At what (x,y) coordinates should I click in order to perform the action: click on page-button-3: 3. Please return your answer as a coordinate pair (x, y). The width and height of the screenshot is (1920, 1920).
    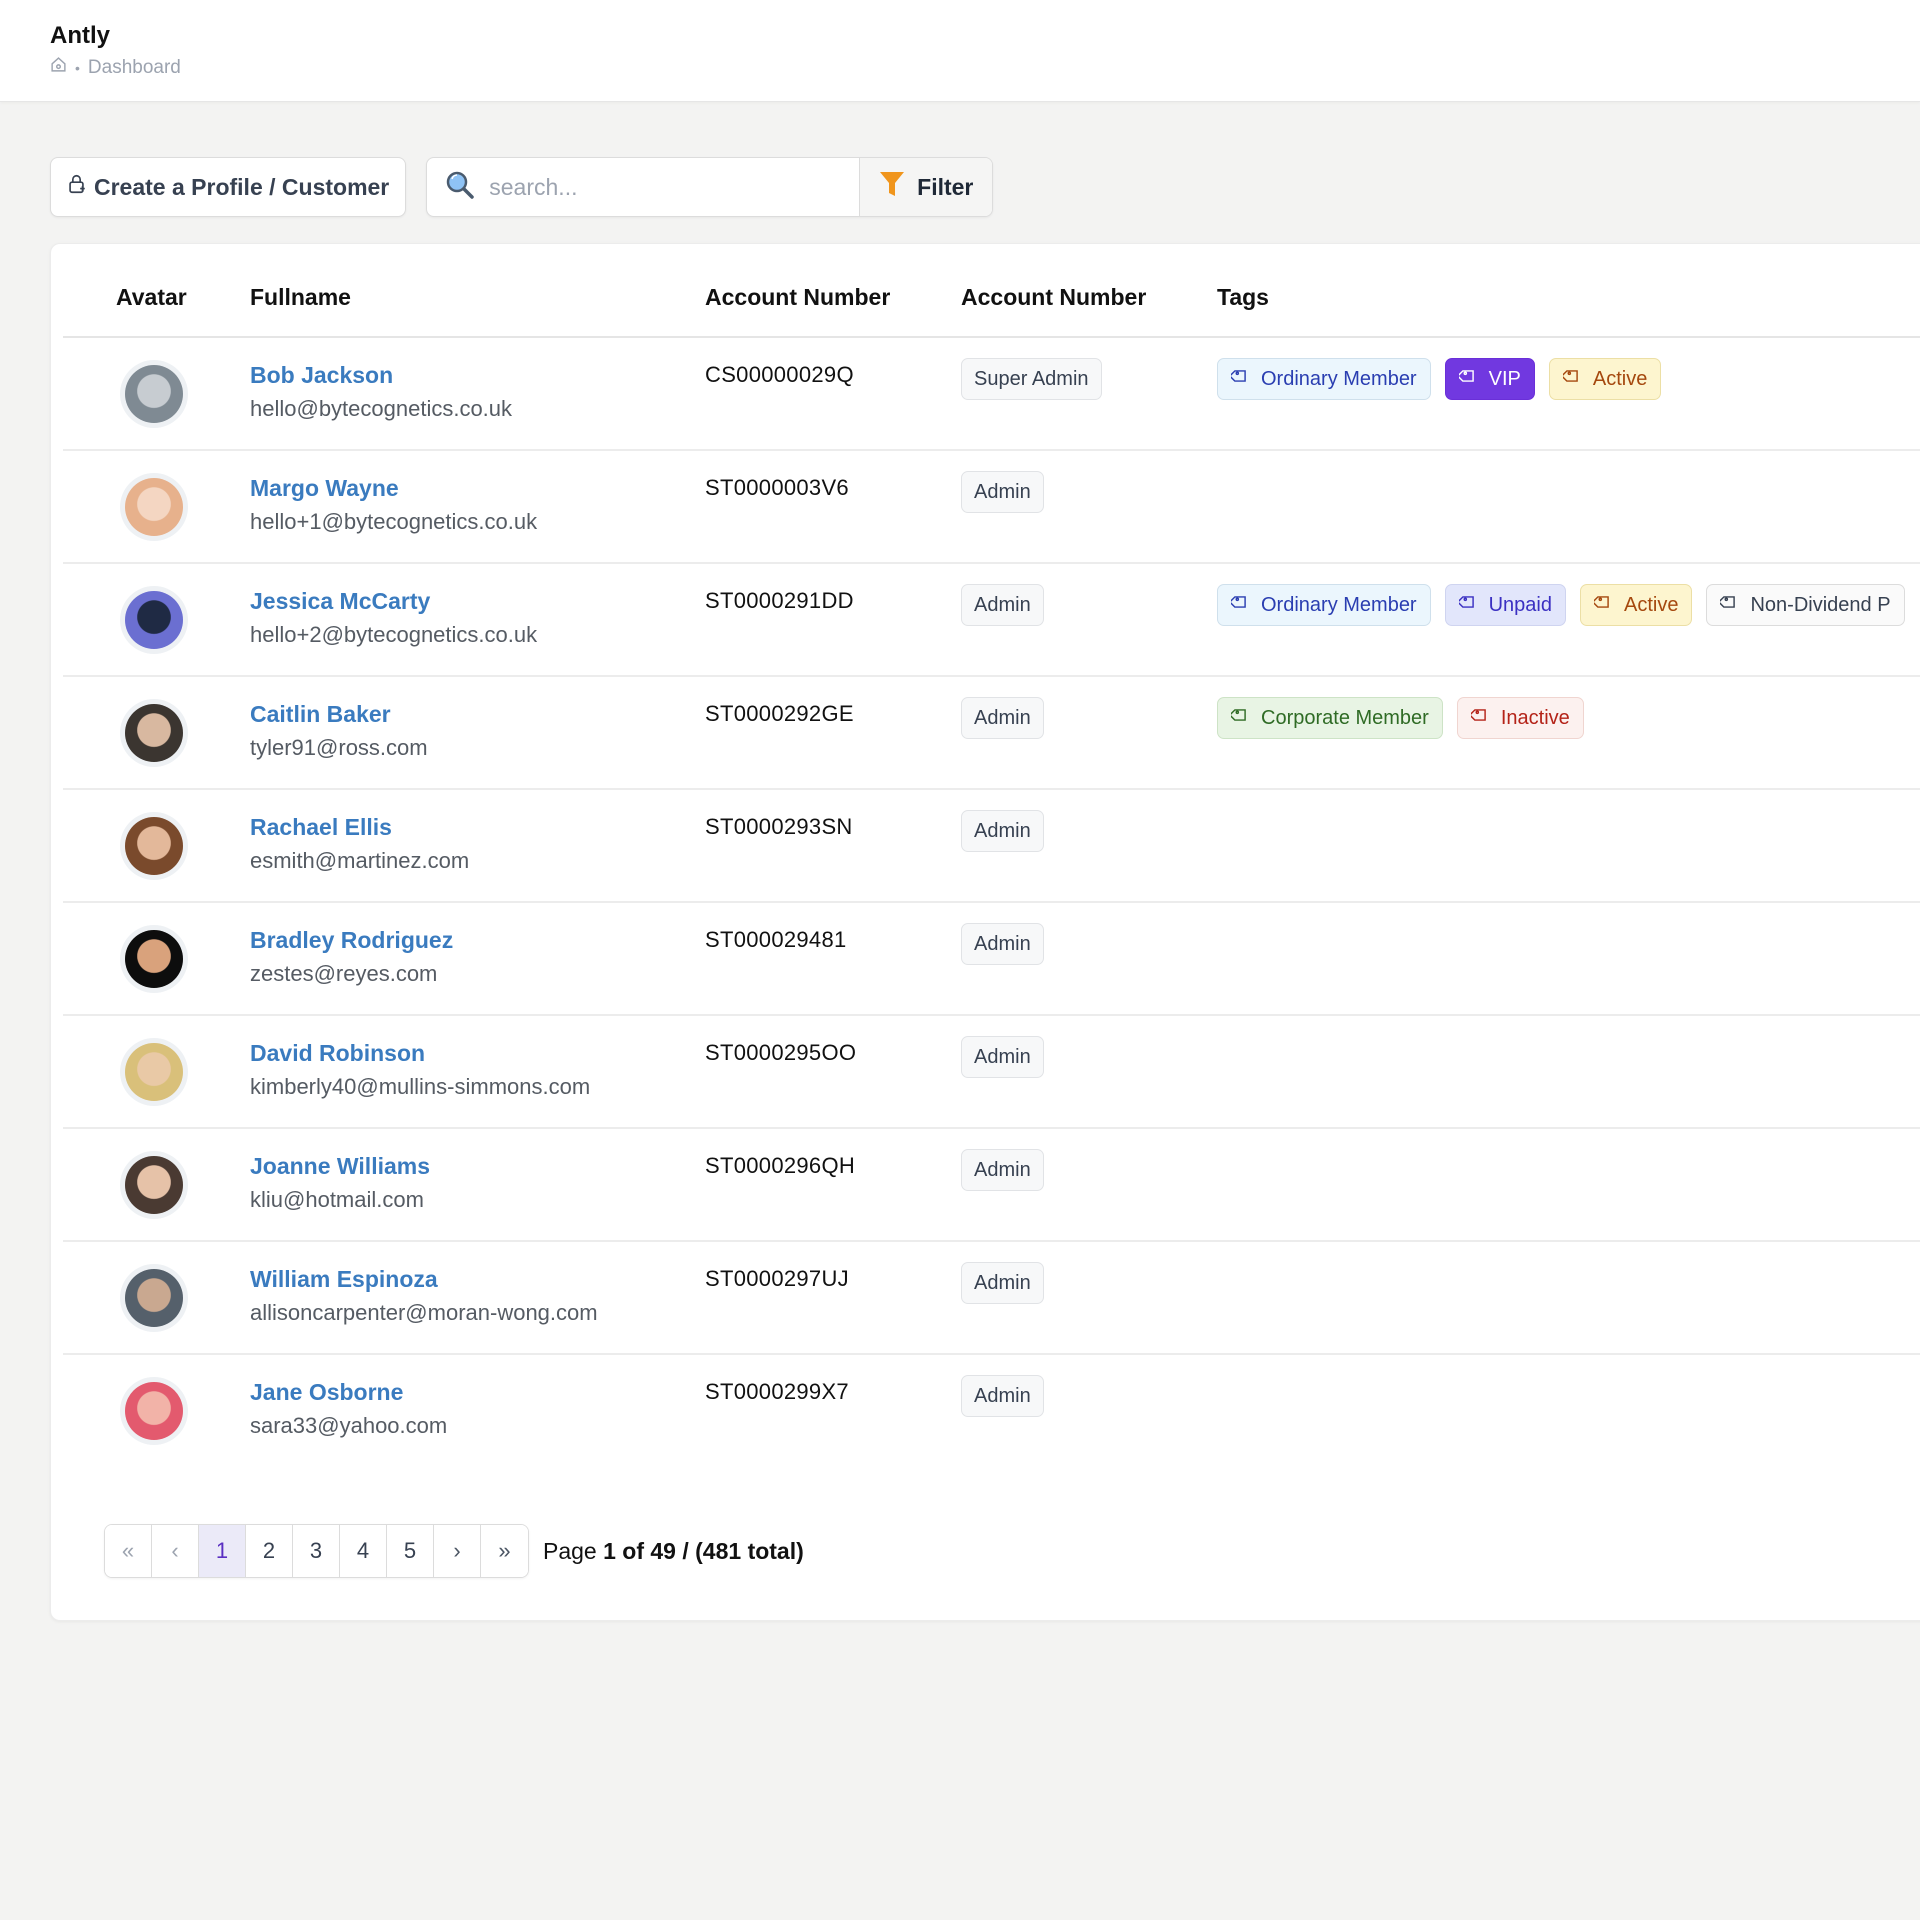
    Looking at the image, I should click on (316, 1551).